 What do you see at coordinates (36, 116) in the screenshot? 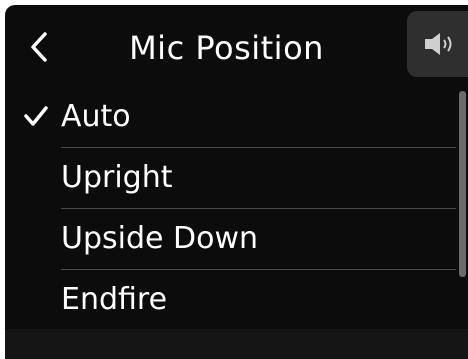
I see `checkmark-icon` at bounding box center [36, 116].